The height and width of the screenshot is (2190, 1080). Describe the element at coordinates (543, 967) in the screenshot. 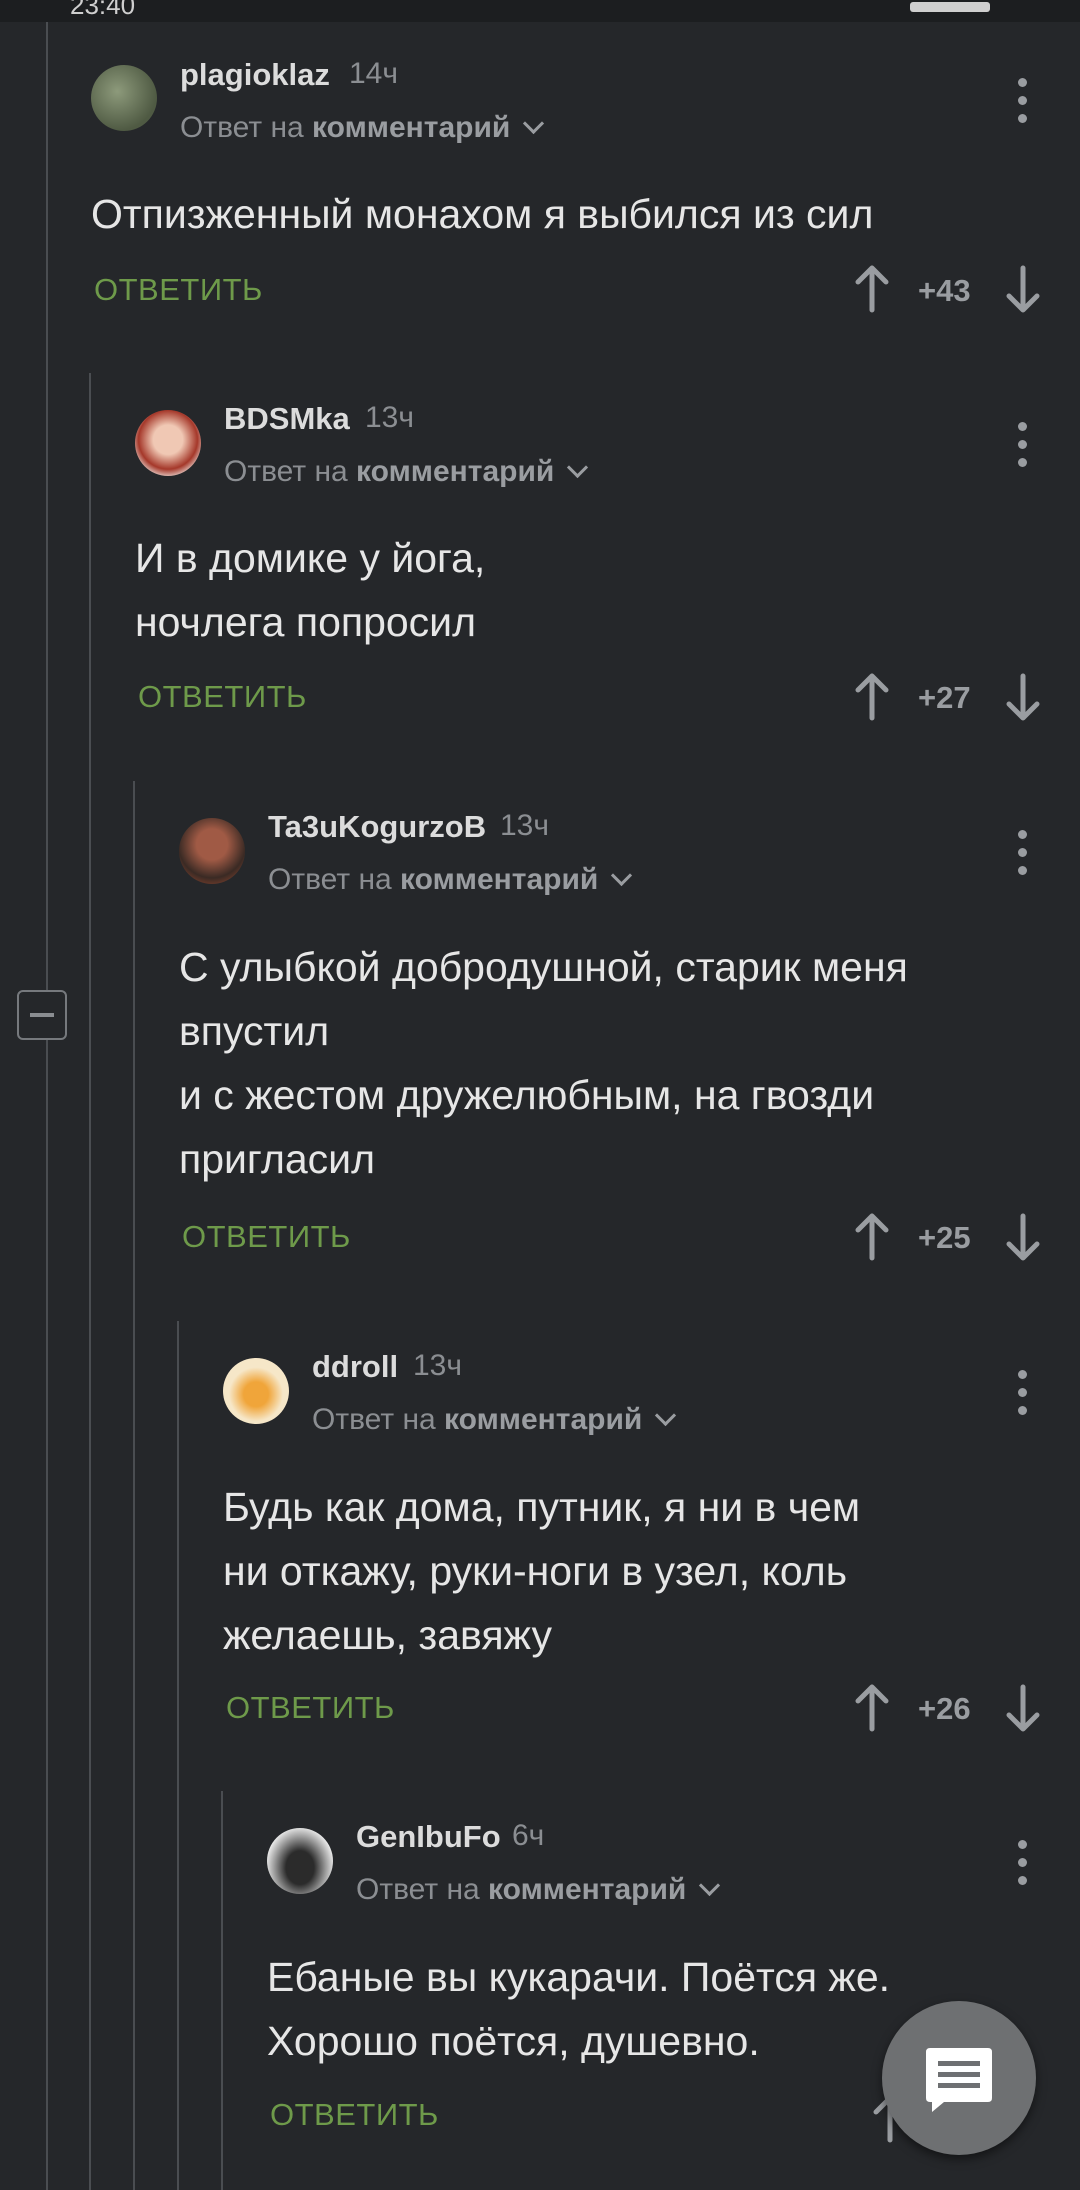

I see `text-line: С улыбкой добродушной, старик меня` at that location.